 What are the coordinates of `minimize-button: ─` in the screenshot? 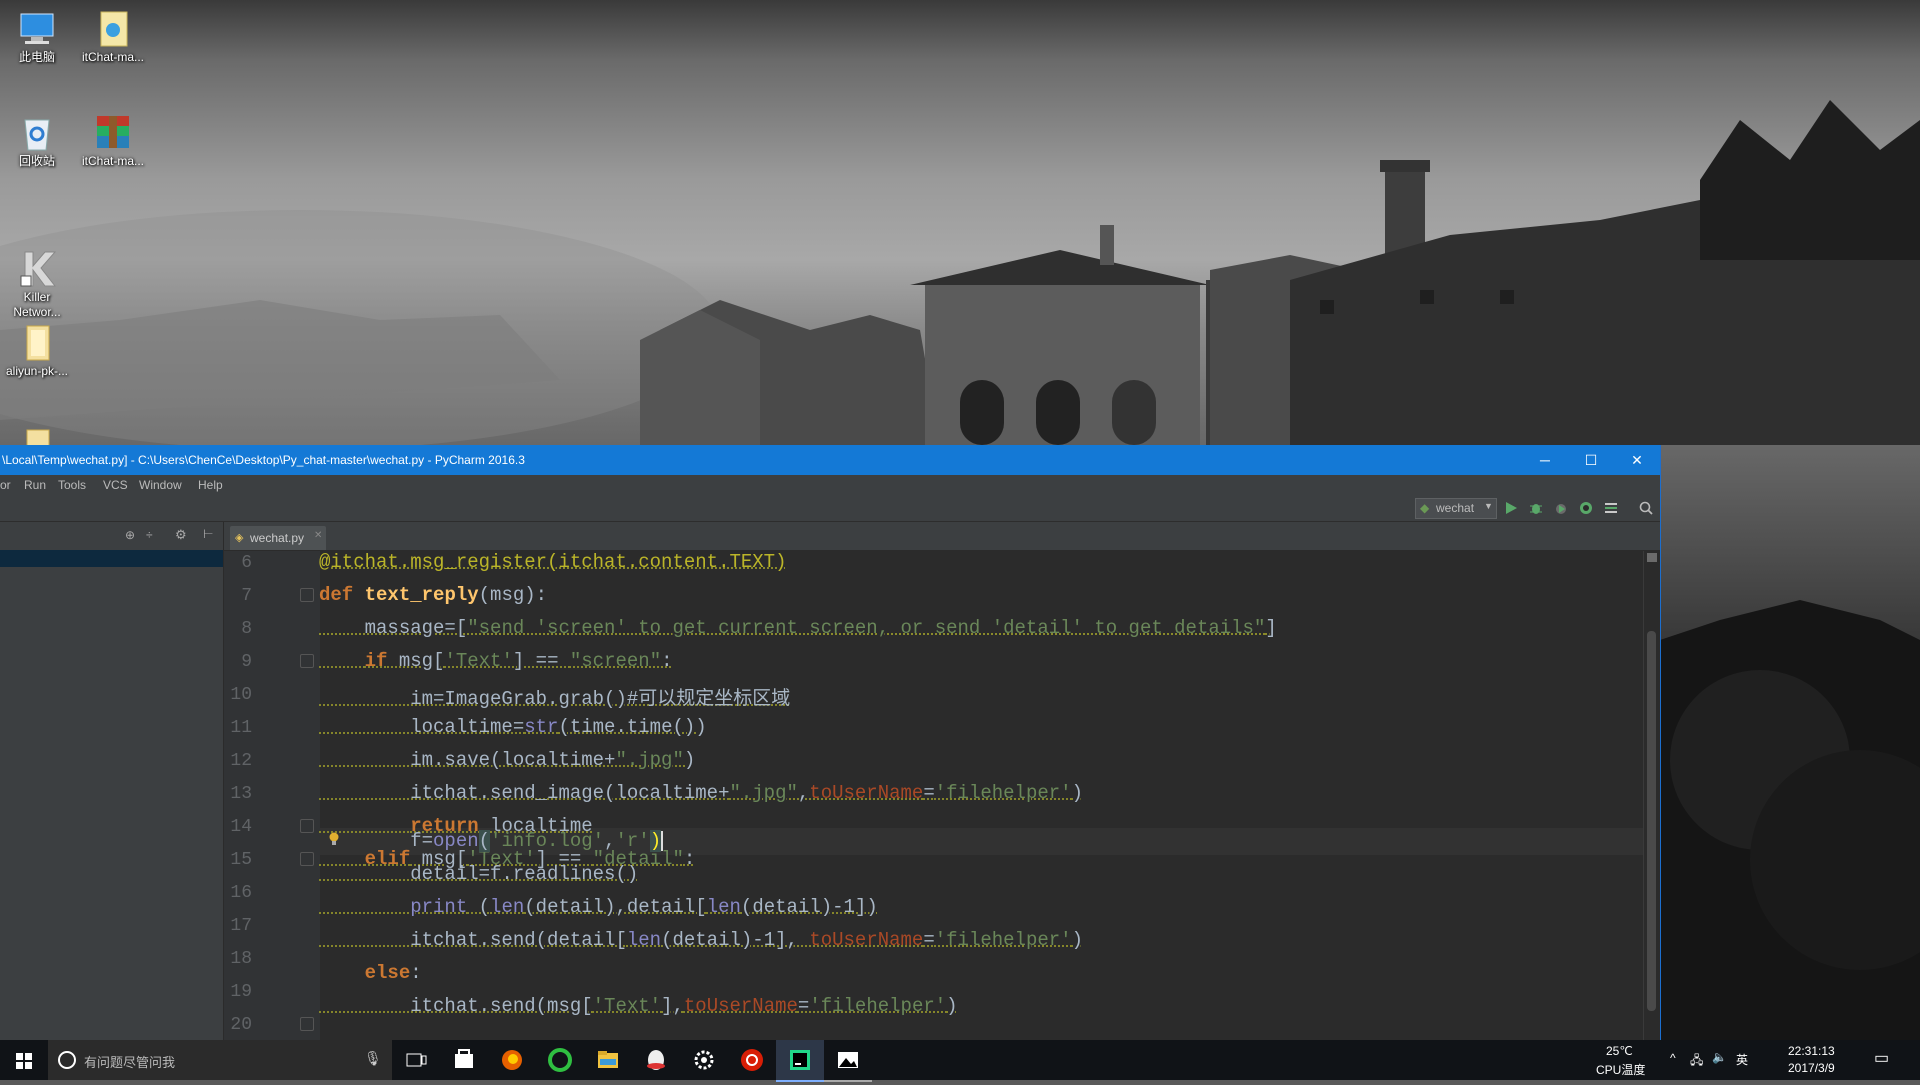 It's located at (1545, 460).